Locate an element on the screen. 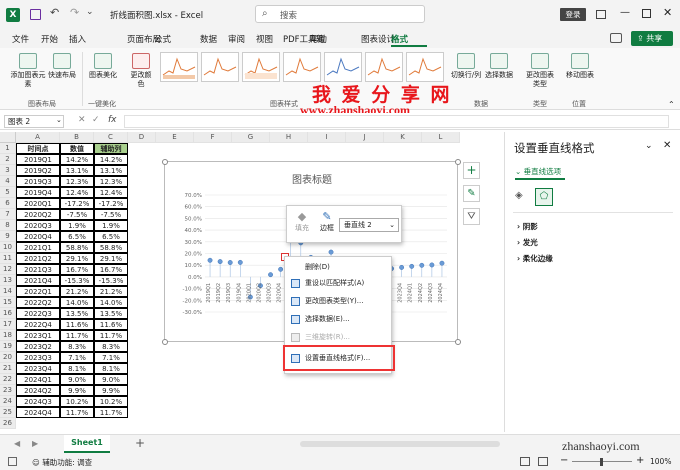  column-header: L is located at coordinates (441, 137).